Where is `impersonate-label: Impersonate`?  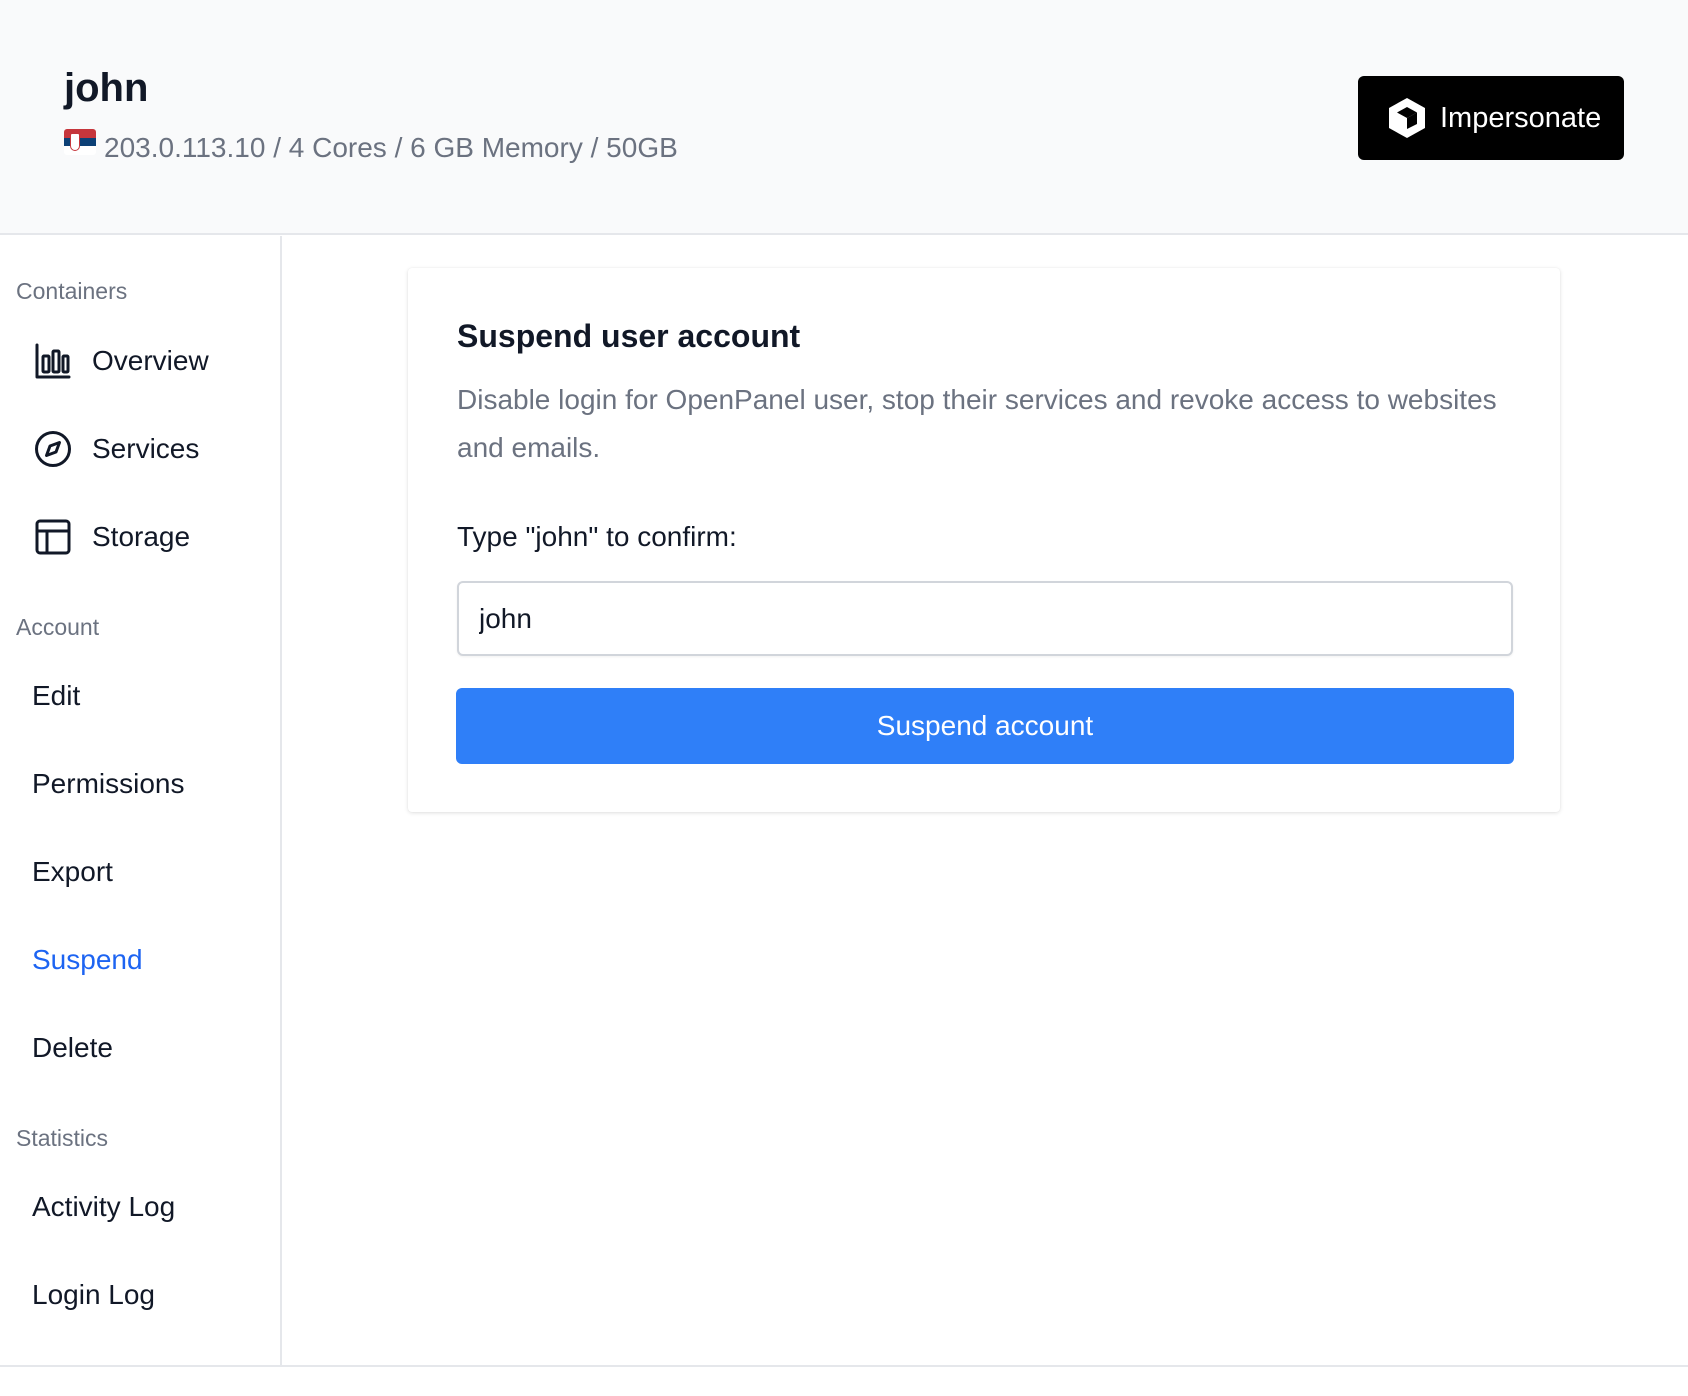
impersonate-label: Impersonate is located at coordinates (1521, 117).